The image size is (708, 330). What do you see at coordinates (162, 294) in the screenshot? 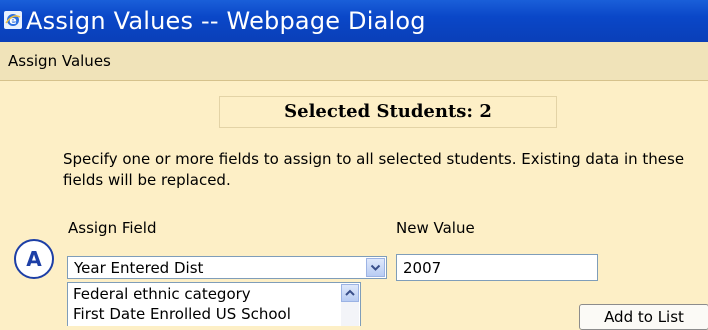
I see `list-option: Federal ethnic category` at bounding box center [162, 294].